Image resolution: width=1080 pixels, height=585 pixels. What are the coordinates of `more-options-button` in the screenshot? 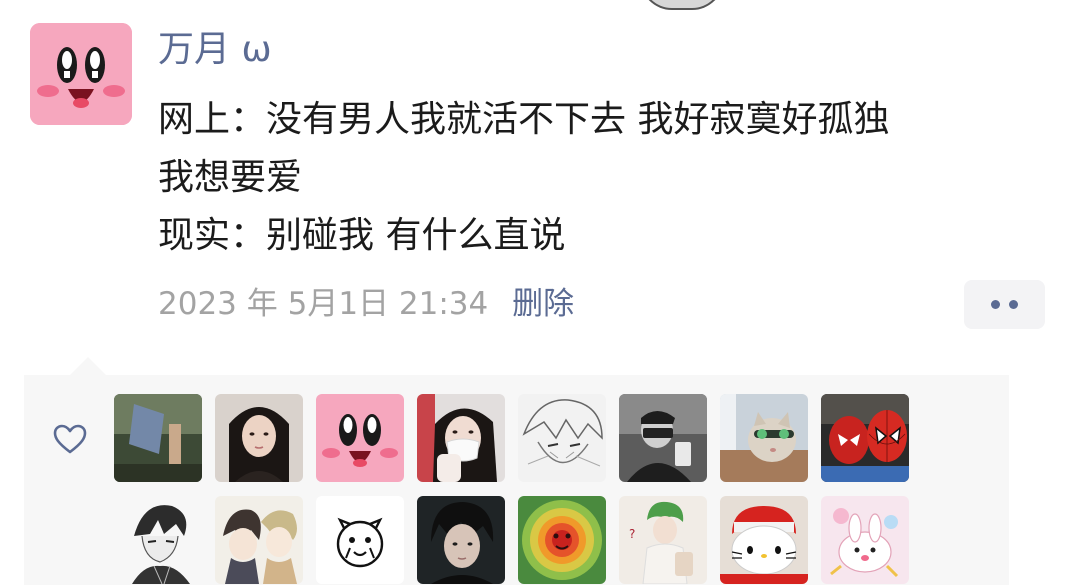 It's located at (1004, 304).